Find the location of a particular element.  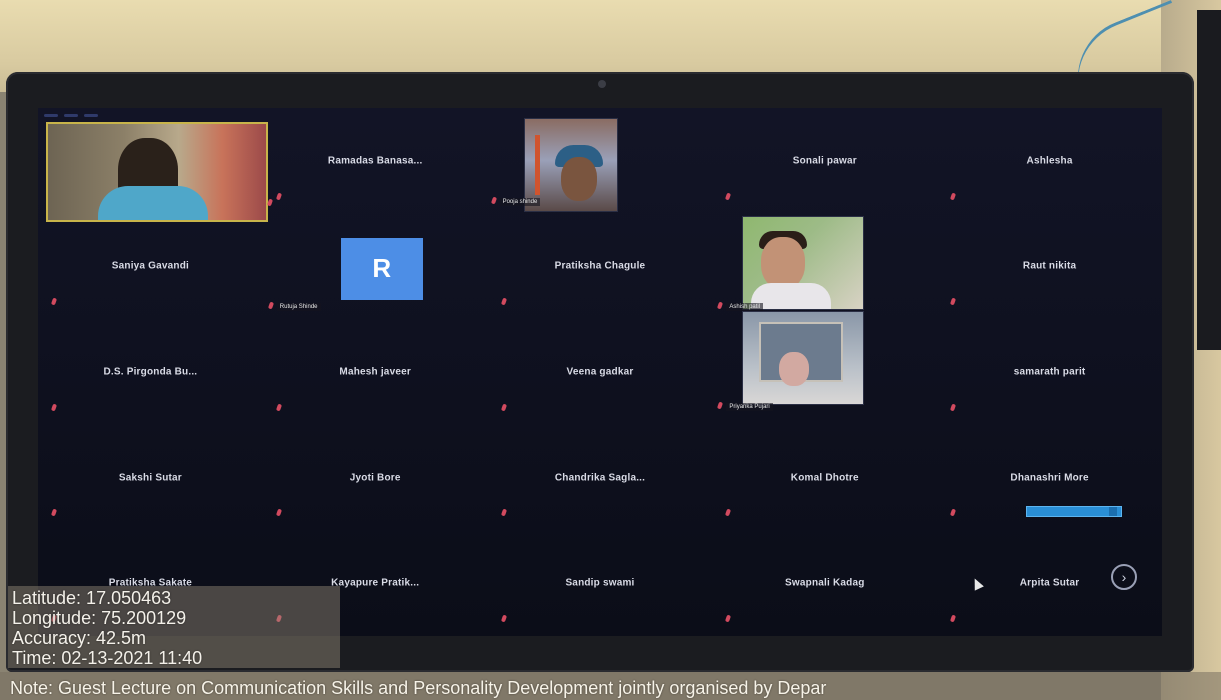

participant-tile: Ashish patil is located at coordinates (824, 267).